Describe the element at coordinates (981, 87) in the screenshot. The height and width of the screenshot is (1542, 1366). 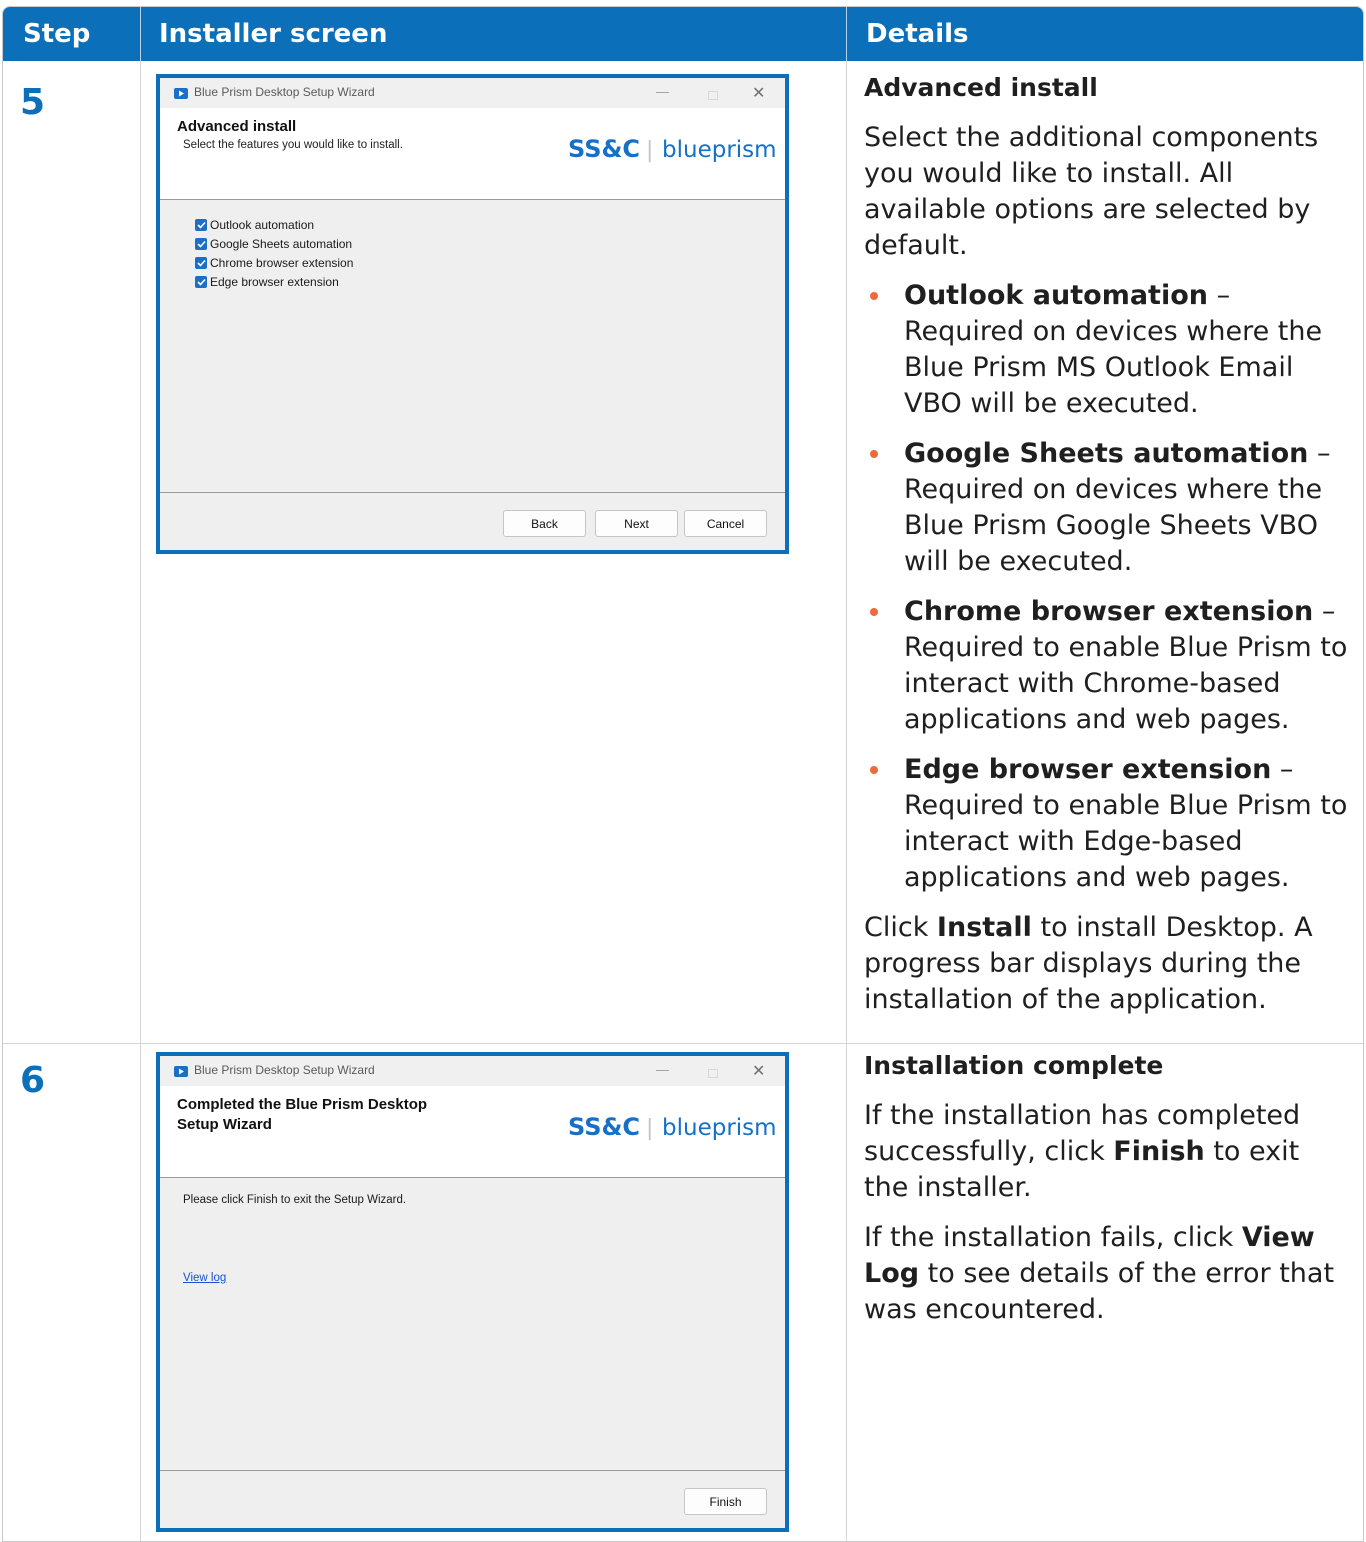
I see `details-title: Advanced install` at that location.